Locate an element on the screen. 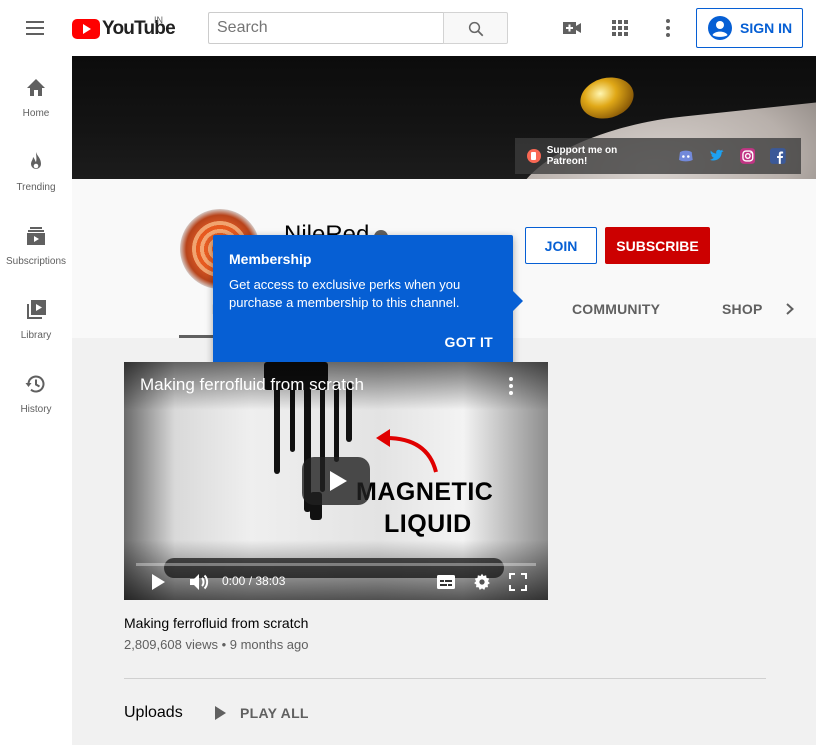 This screenshot has height=745, width=816. country-code: IN is located at coordinates (158, 20).